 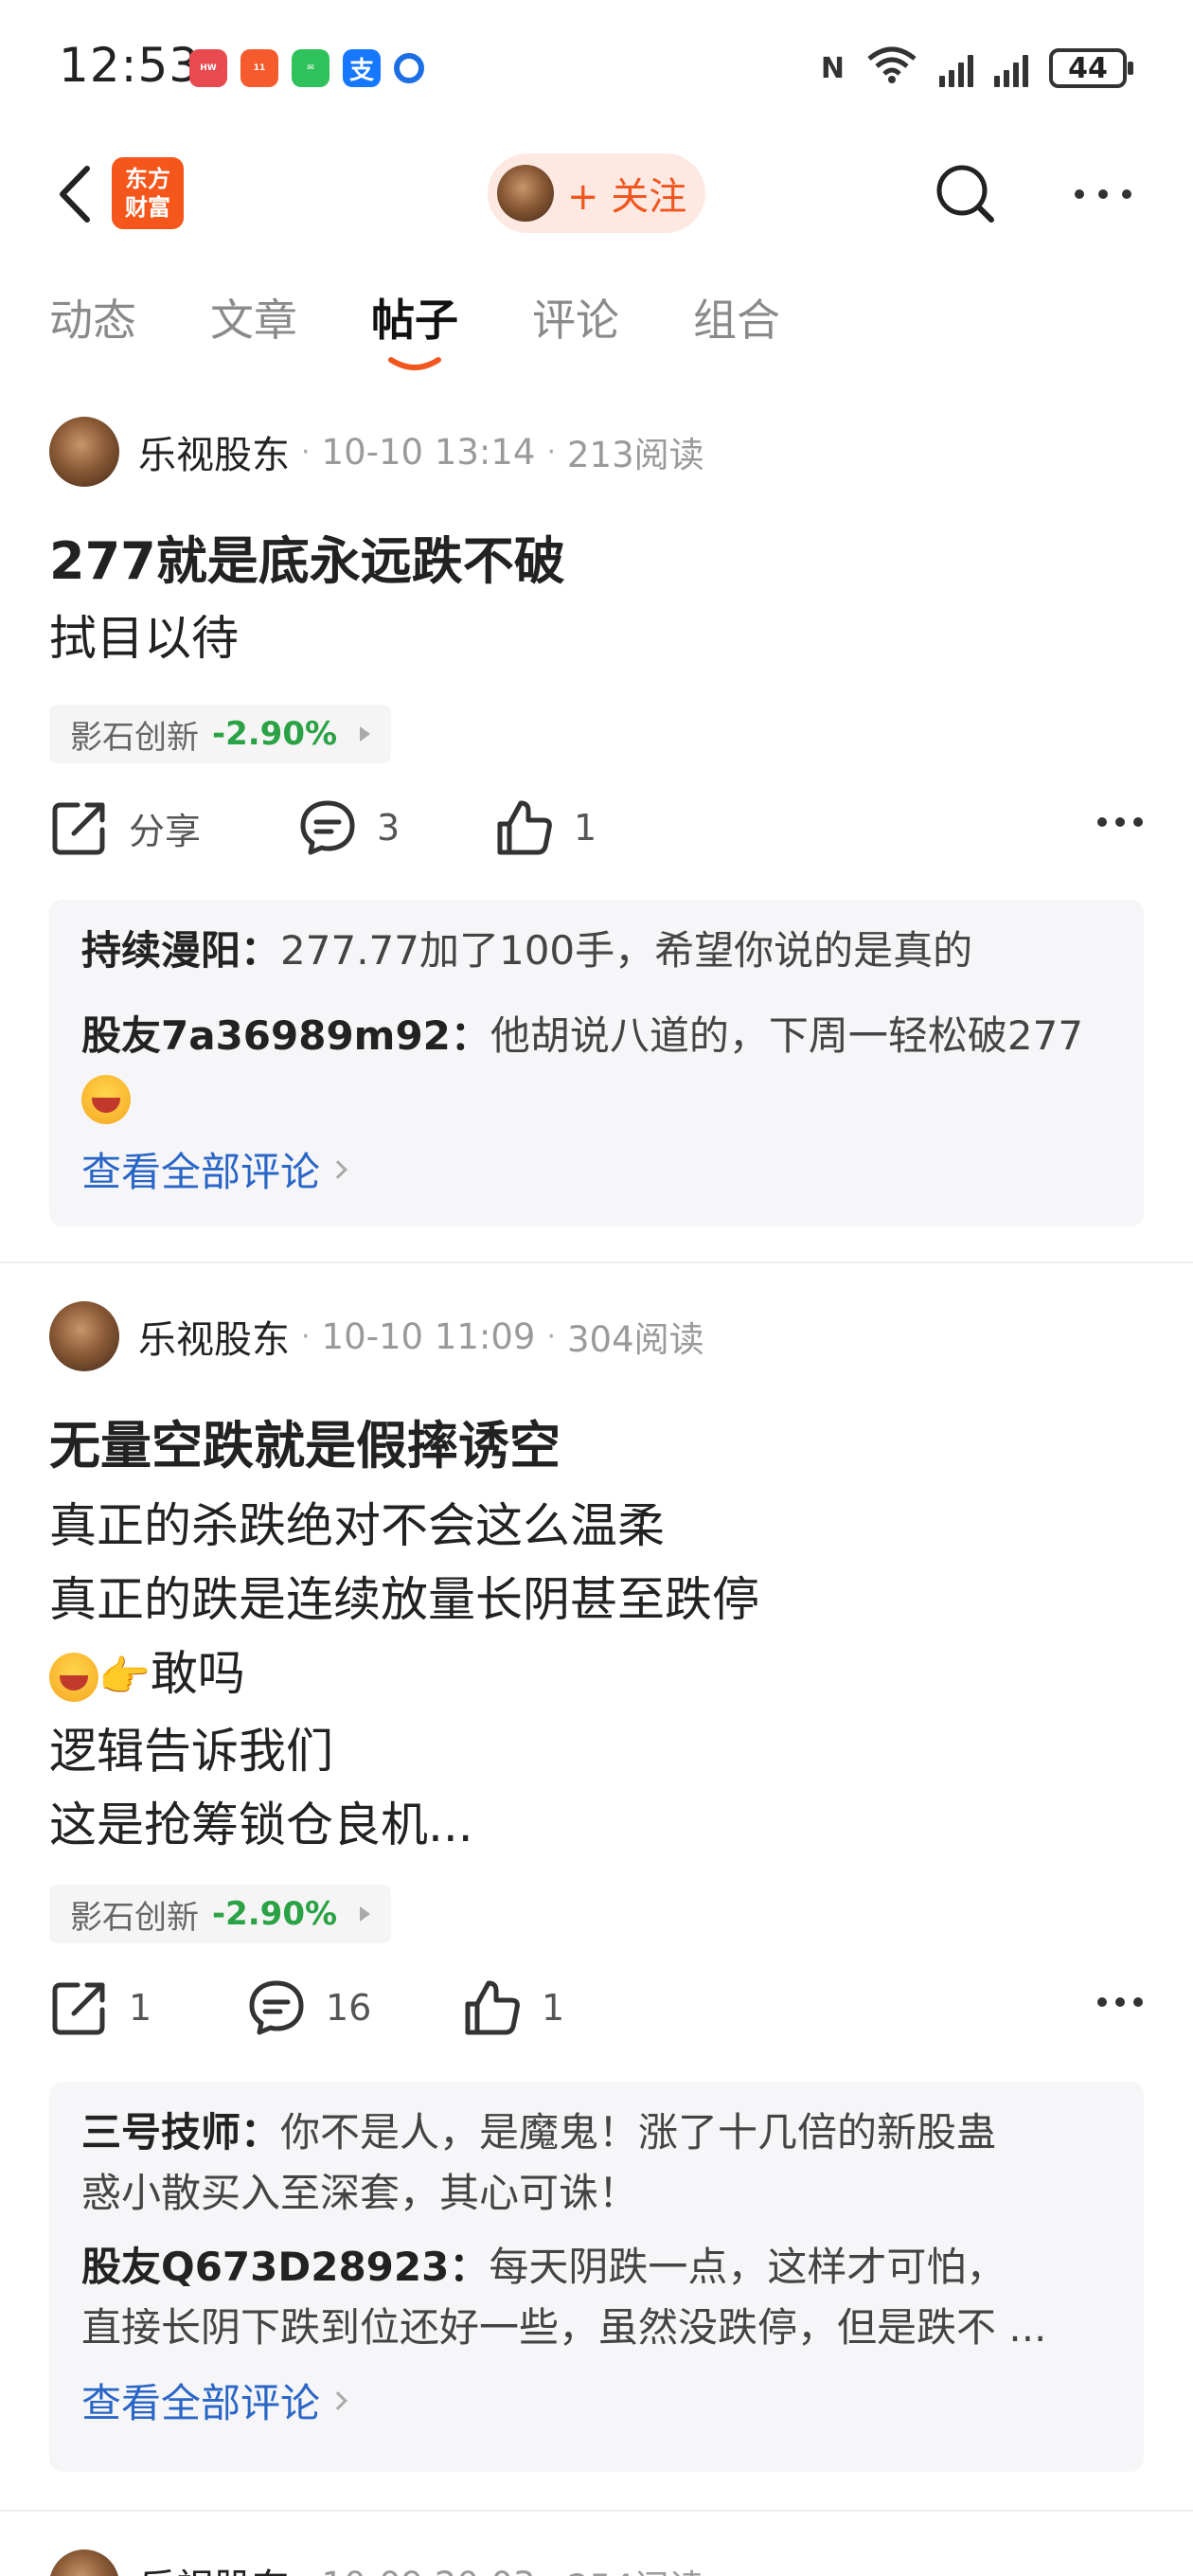 I want to click on comment-text: 每天阴跌一点，这样才可怕，, so click(x=747, y=2267).